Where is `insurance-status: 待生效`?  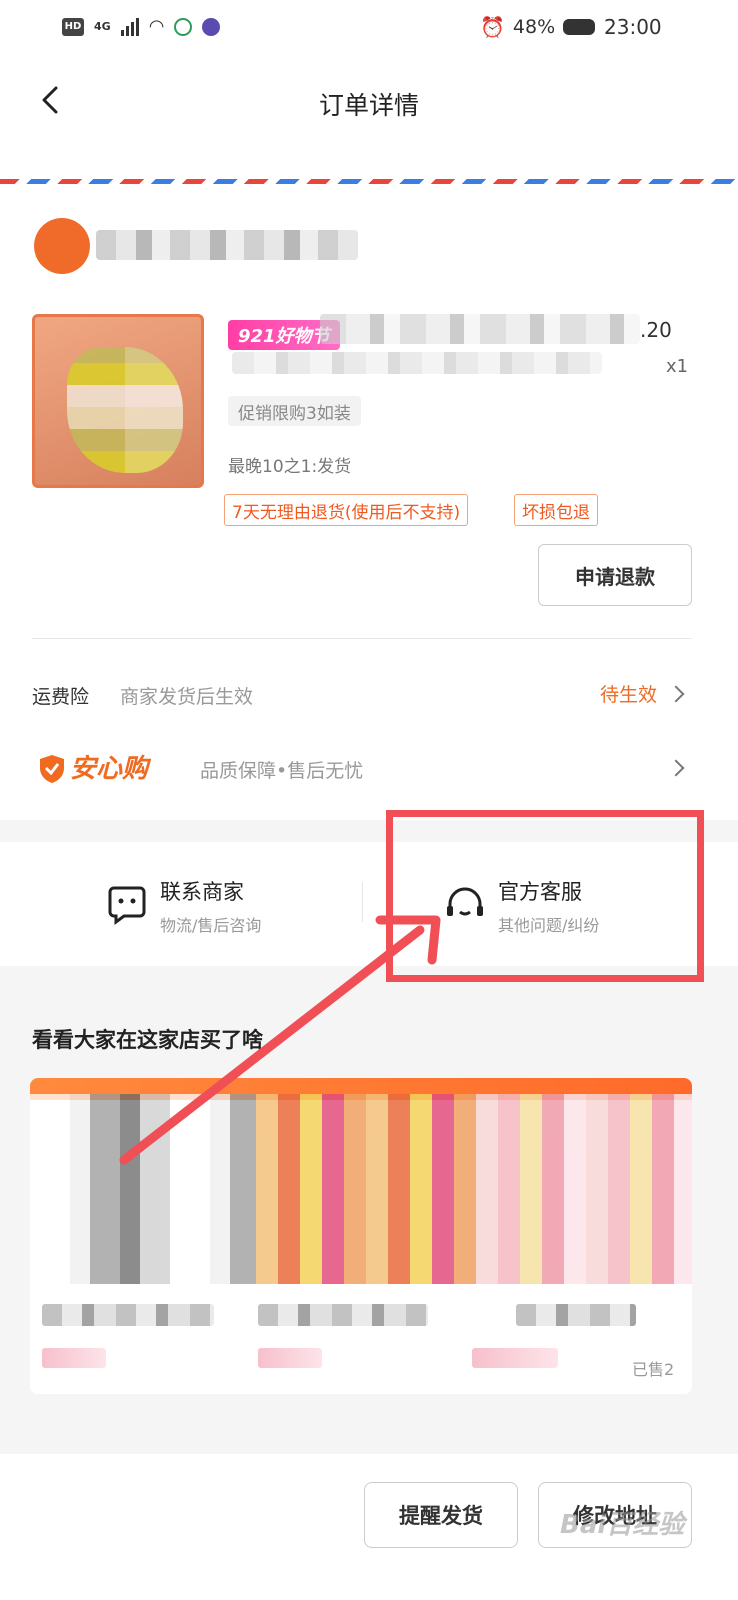 insurance-status: 待生效 is located at coordinates (629, 695).